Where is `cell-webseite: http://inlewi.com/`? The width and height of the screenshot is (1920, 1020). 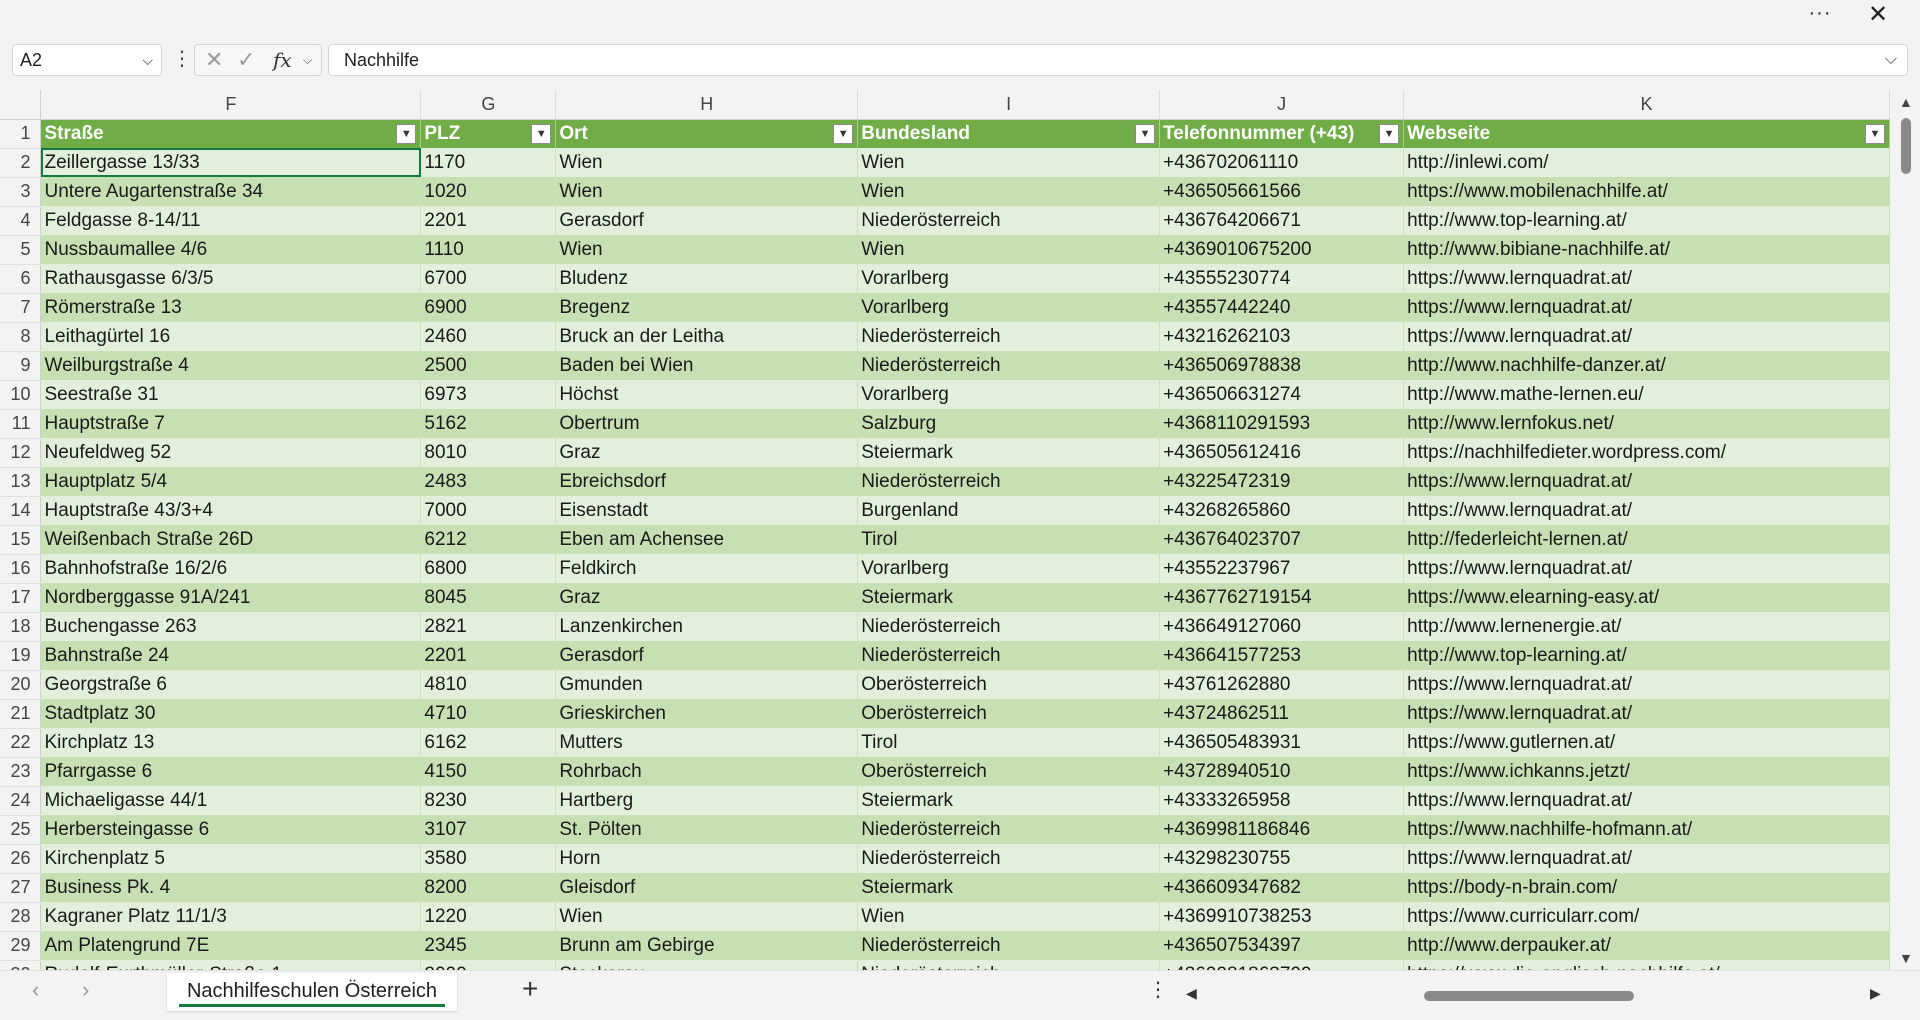
cell-webseite: http://inlewi.com/ is located at coordinates (1646, 162).